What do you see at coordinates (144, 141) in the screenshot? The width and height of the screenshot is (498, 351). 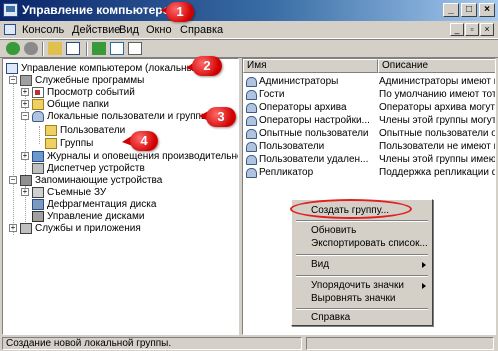 I see `callout-4: 4` at bounding box center [144, 141].